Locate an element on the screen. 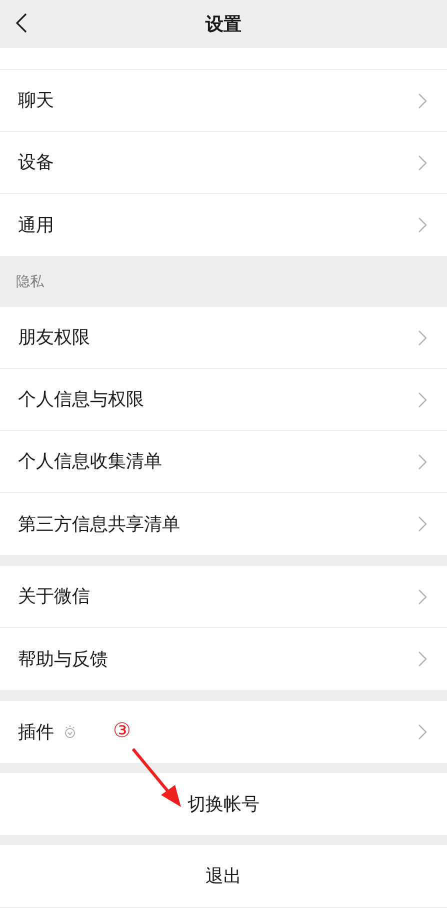 Image resolution: width=447 pixels, height=908 pixels. row-label: 朋友权限 is located at coordinates (54, 337).